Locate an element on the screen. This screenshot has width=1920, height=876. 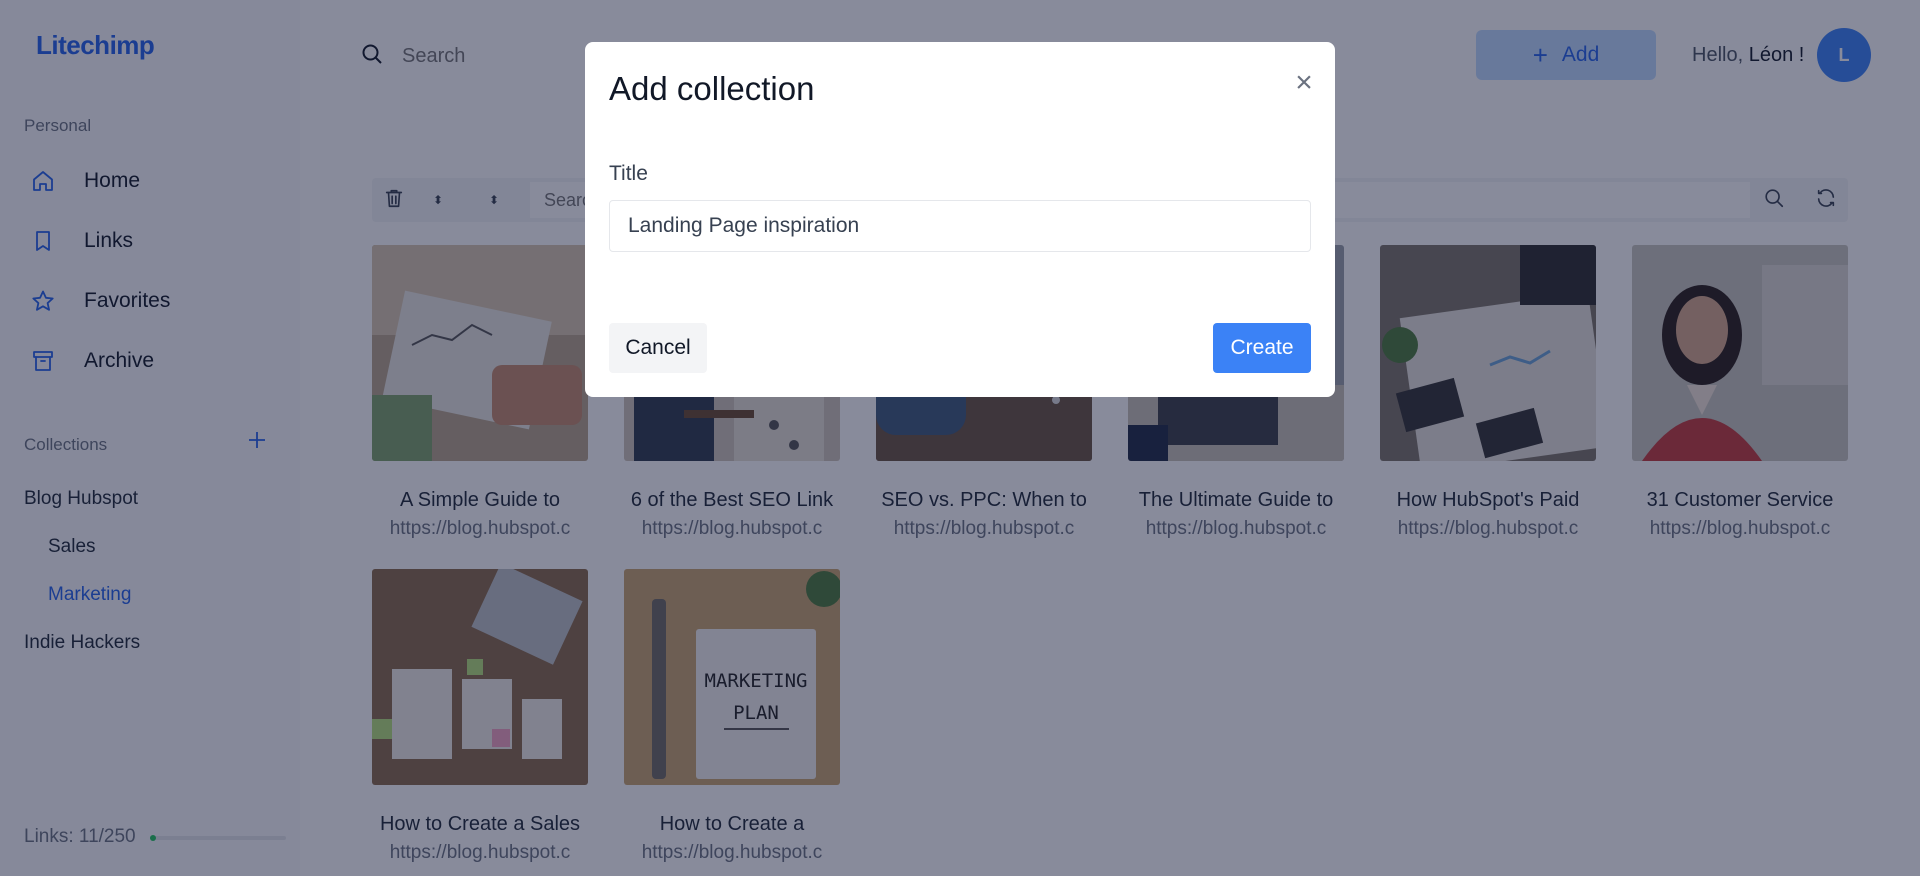
title-field is located at coordinates (960, 226).